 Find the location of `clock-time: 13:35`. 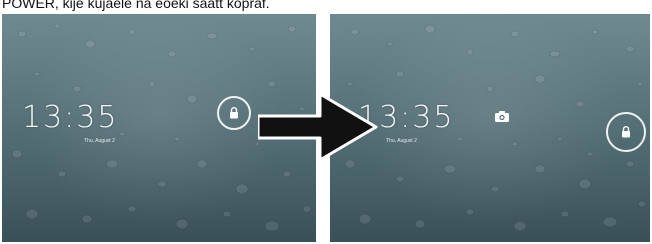

clock-time: 13:35 is located at coordinates (70, 117).